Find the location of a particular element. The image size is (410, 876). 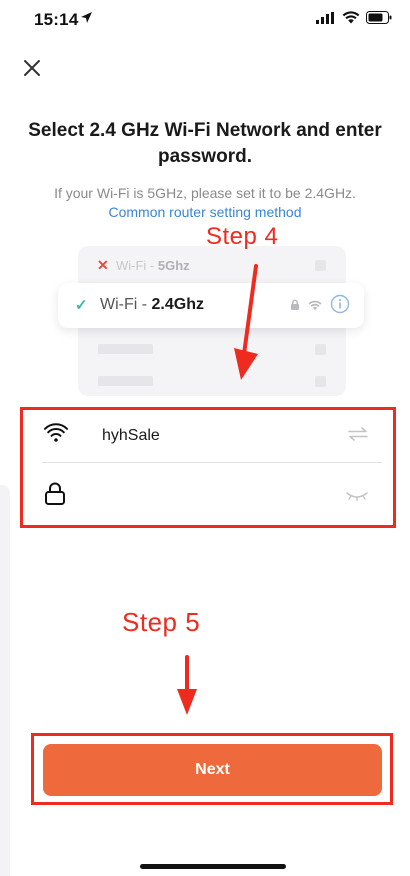

close-icon is located at coordinates (32, 68).